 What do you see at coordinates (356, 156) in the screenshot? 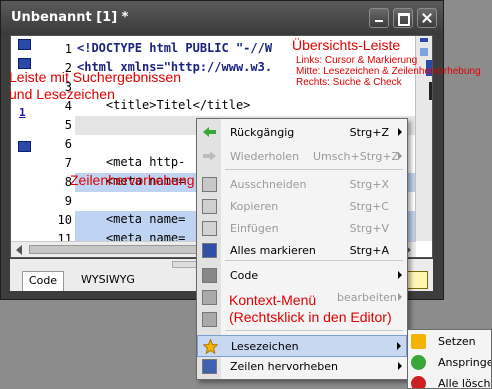
I see `menu-item-shortcut: Umsch+Strg+Z` at bounding box center [356, 156].